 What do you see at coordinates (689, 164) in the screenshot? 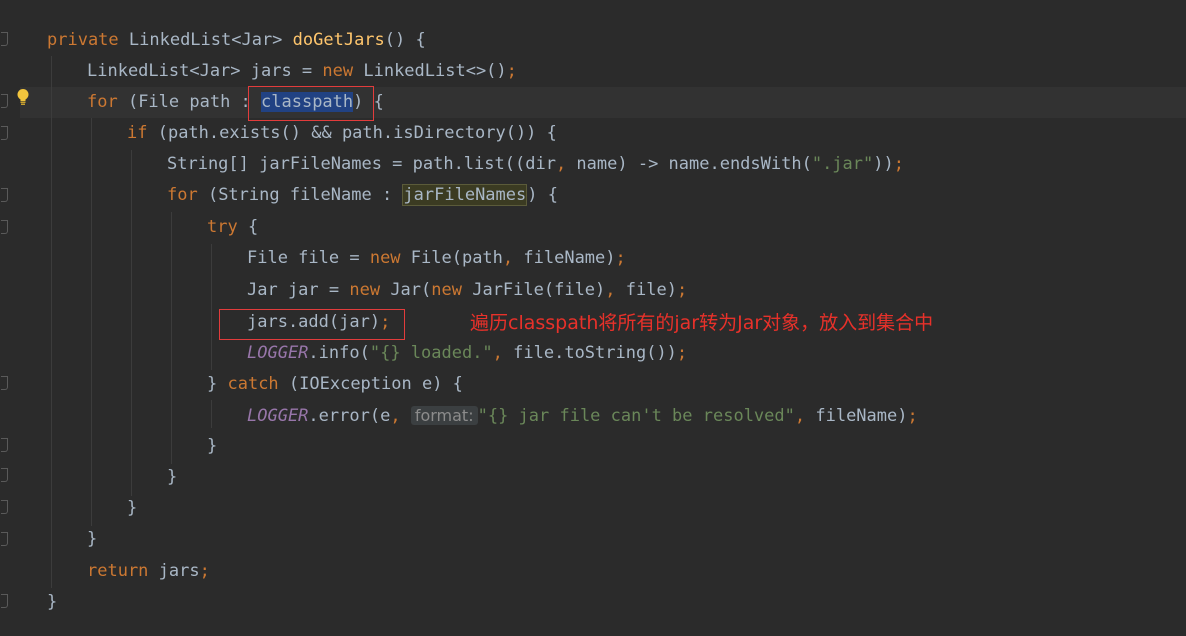
I see `code-text: name) -> name.endsWith(` at bounding box center [689, 164].